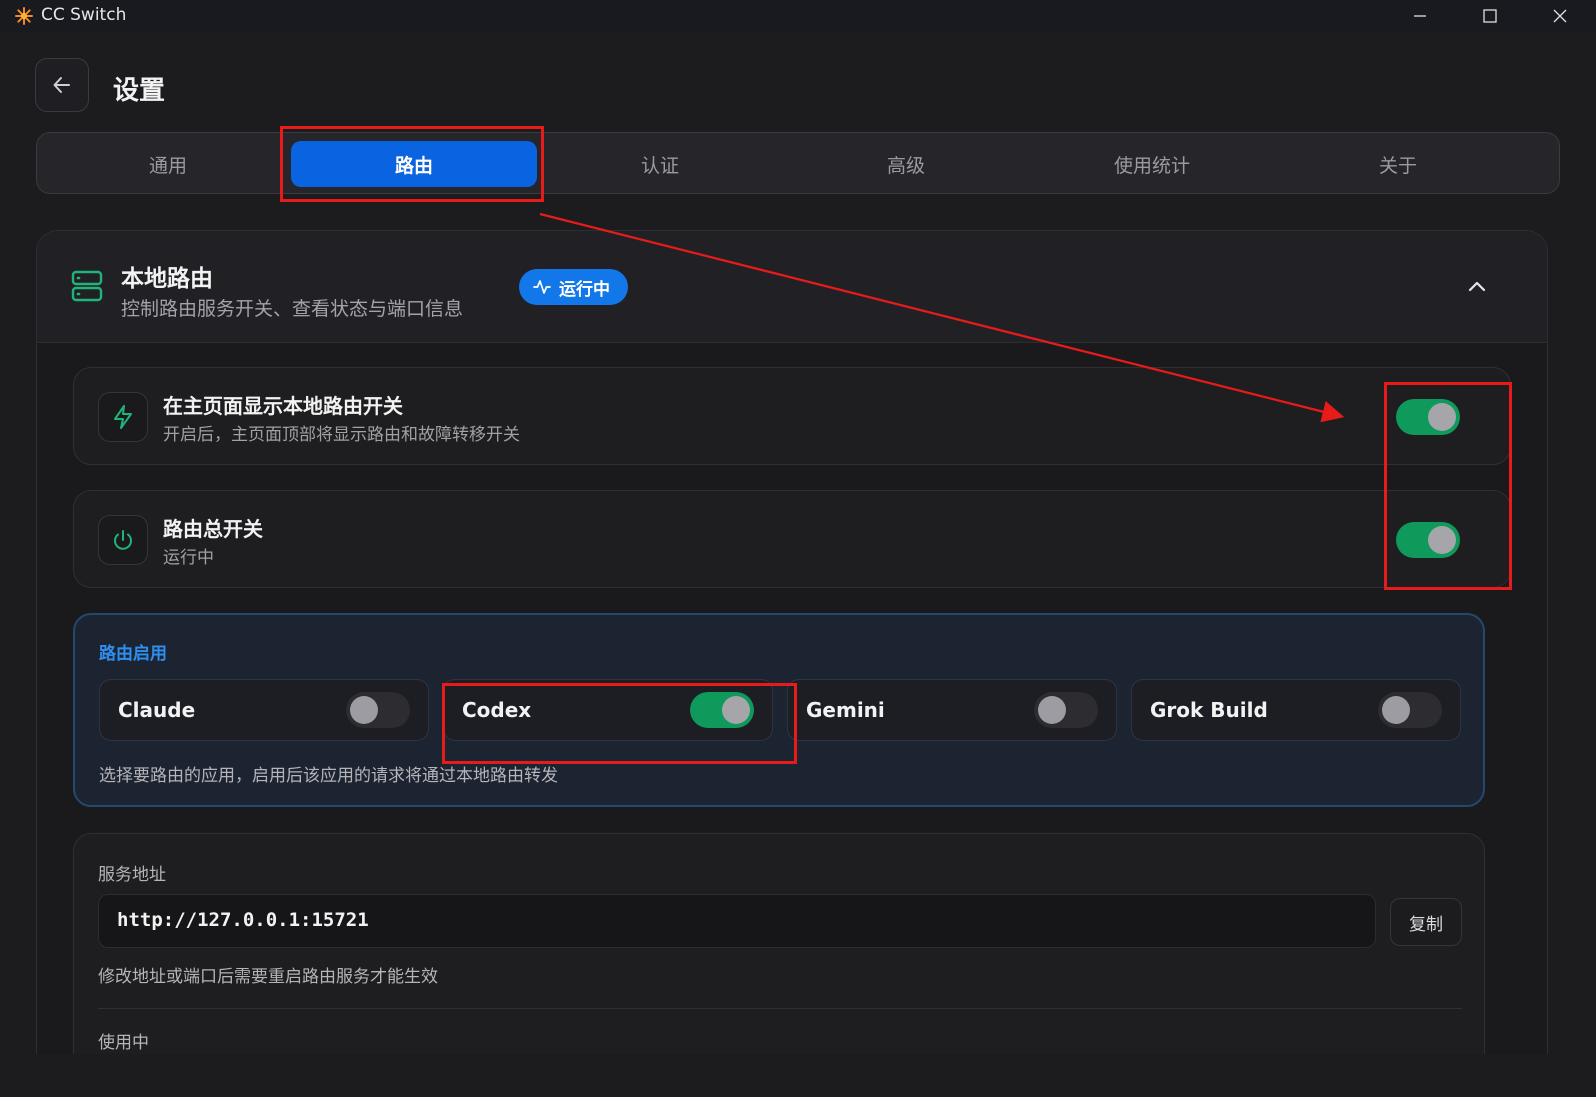 Image resolution: width=1596 pixels, height=1097 pixels. What do you see at coordinates (942, 317) in the screenshot?
I see `annotation-arrow` at bounding box center [942, 317].